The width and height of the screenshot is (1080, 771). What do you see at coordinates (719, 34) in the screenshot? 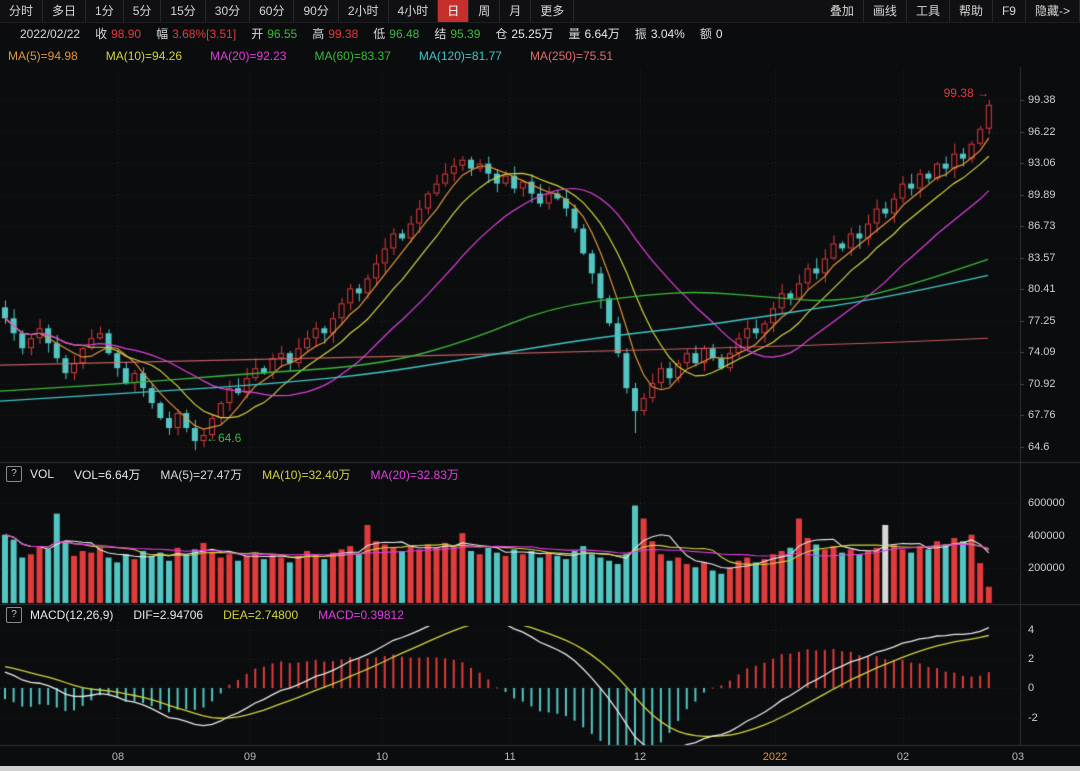
I see `quote-field-value: 0` at bounding box center [719, 34].